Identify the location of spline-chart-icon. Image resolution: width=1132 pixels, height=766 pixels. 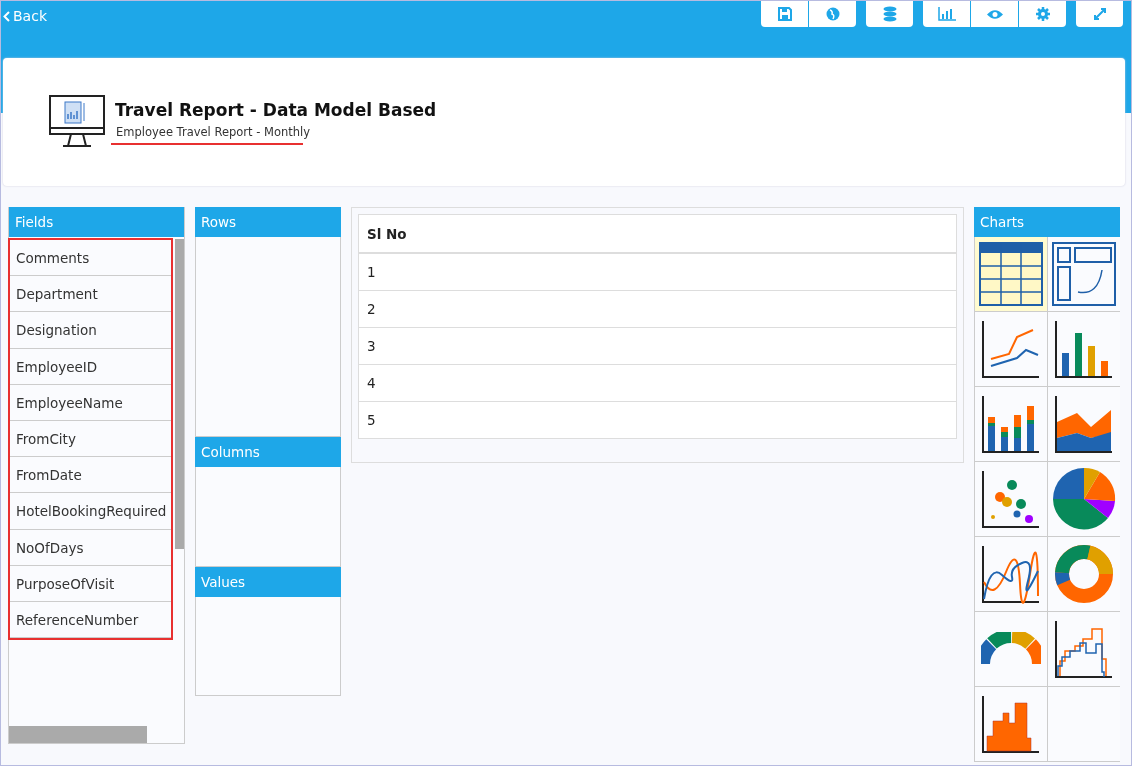
(1011, 574).